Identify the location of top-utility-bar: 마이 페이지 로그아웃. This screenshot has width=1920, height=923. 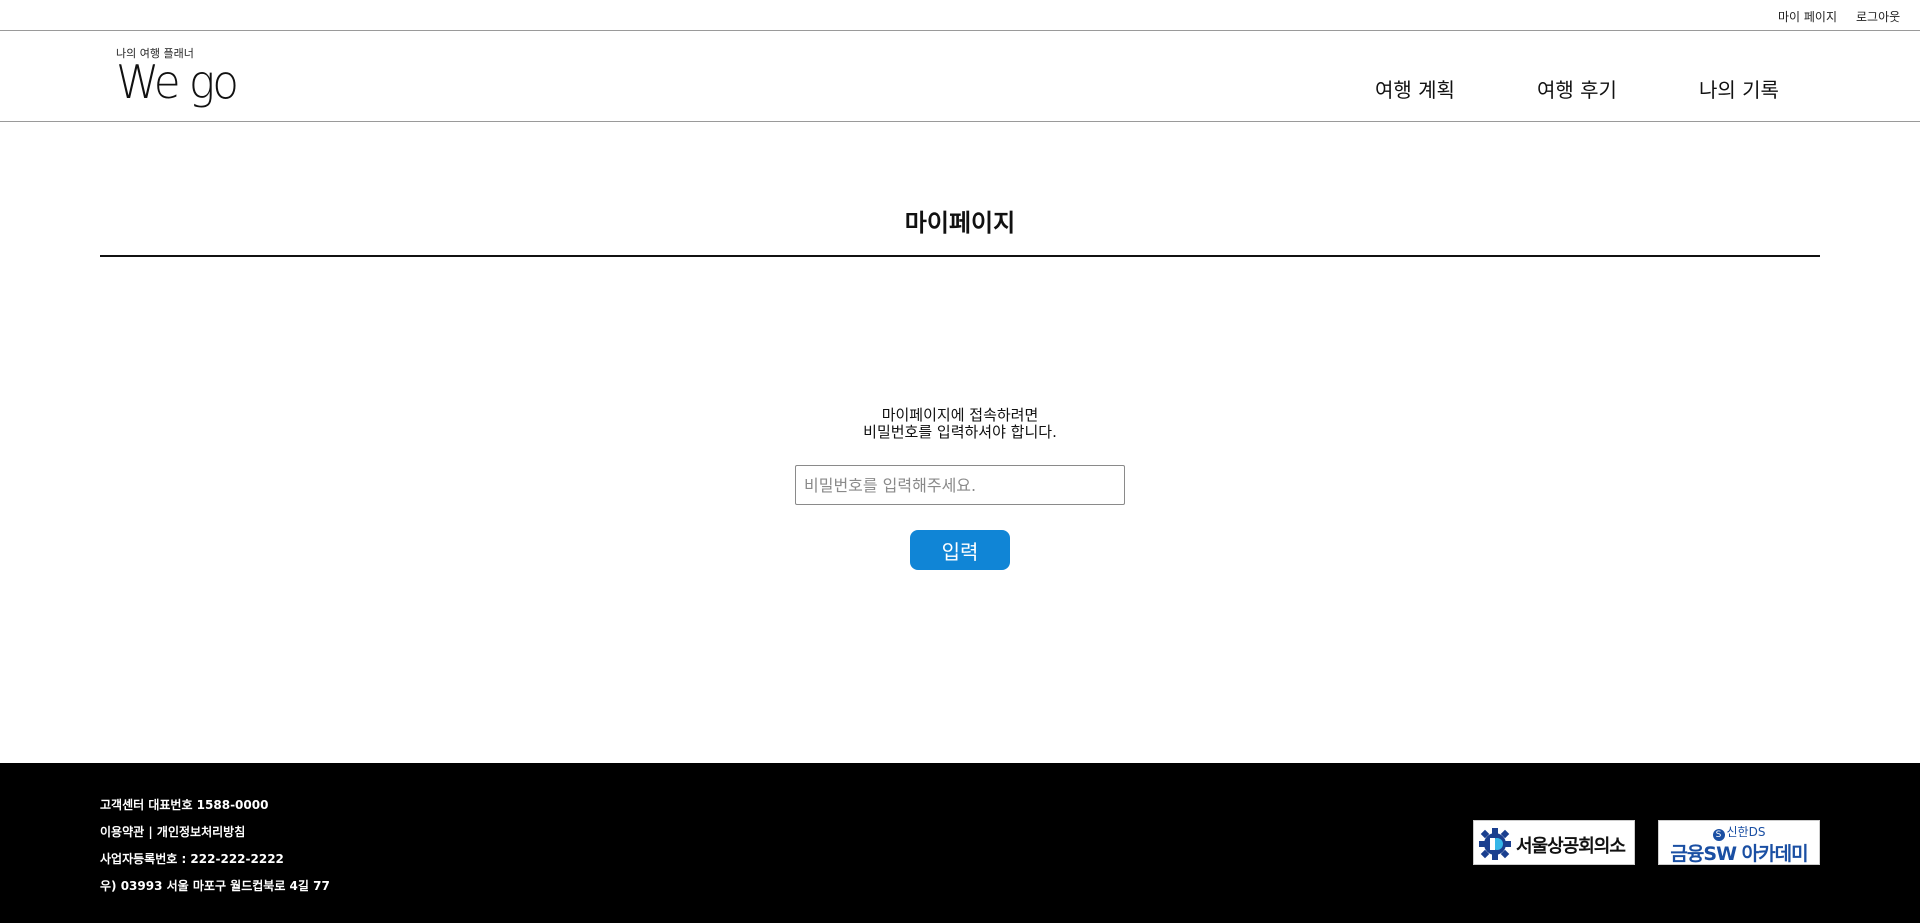
(960, 15).